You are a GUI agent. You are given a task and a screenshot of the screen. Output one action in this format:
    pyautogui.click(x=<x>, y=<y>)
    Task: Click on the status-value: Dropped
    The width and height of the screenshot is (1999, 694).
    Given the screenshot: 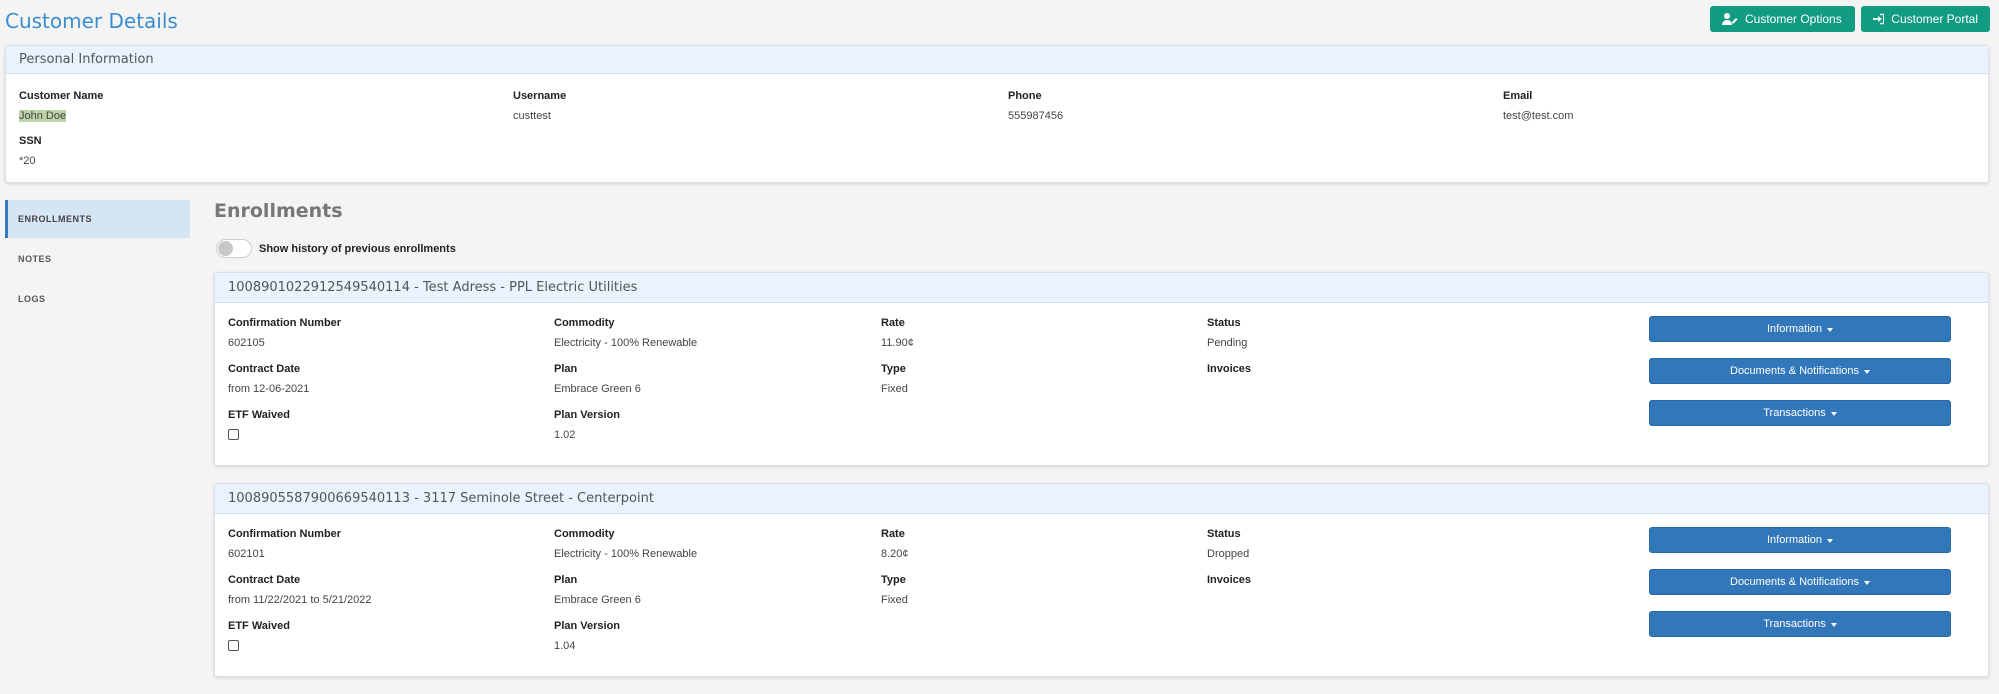 What is the action you would take?
    pyautogui.click(x=1228, y=554)
    